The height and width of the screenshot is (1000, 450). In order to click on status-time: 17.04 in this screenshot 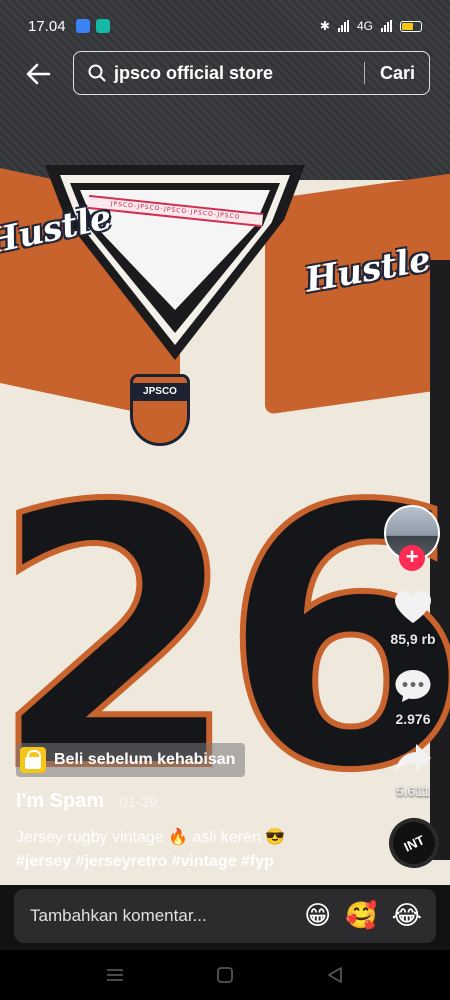, I will do `click(47, 26)`.